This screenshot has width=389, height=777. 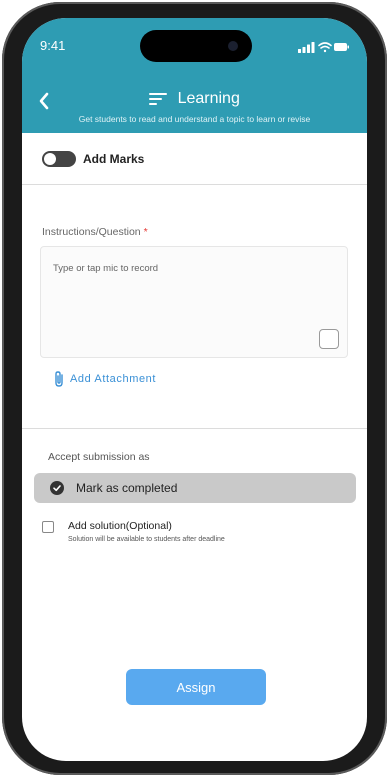 What do you see at coordinates (99, 457) in the screenshot?
I see `accept-submission-label: Accept submission as` at bounding box center [99, 457].